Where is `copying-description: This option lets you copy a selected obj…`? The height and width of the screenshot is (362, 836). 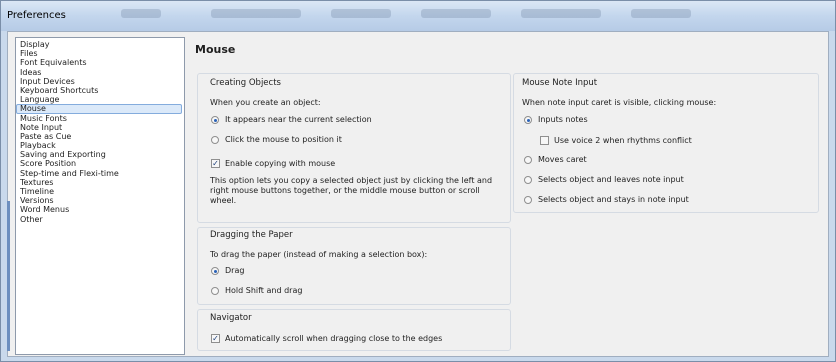 copying-description: This option lets you copy a selected obj… is located at coordinates (351, 190).